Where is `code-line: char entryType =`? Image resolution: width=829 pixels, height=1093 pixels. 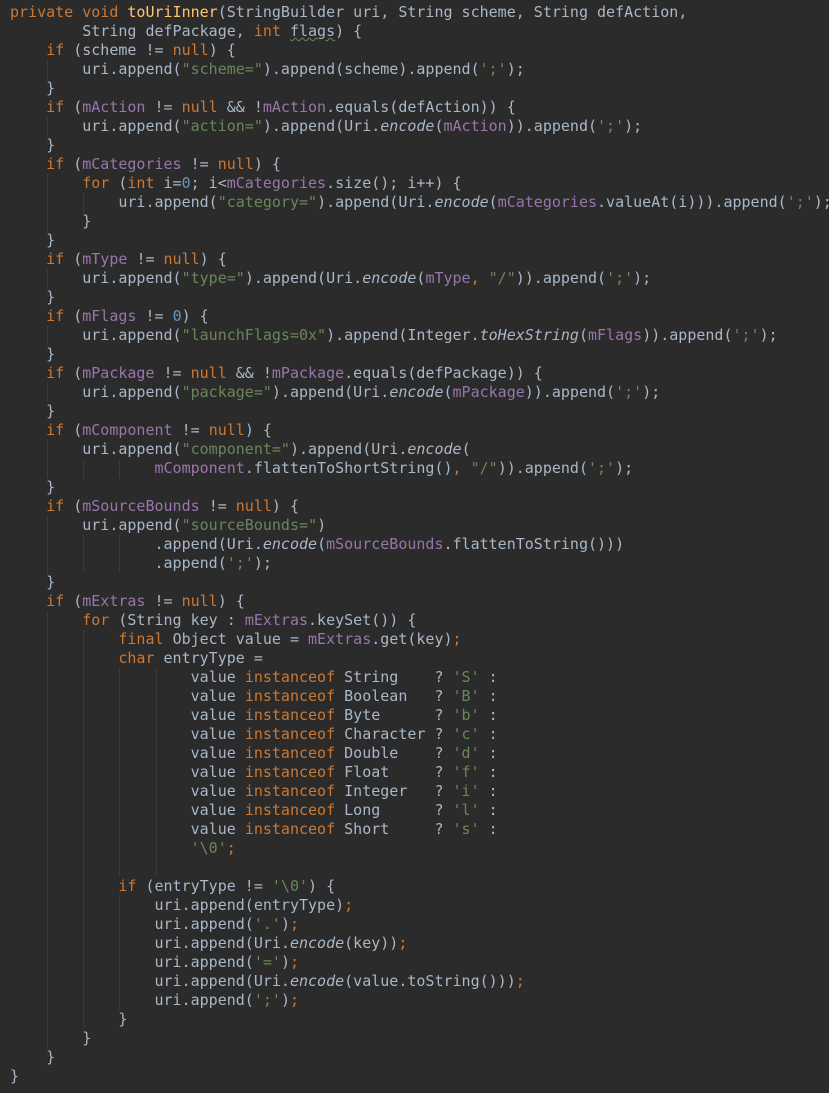
code-line: char entryType = is located at coordinates (419, 658).